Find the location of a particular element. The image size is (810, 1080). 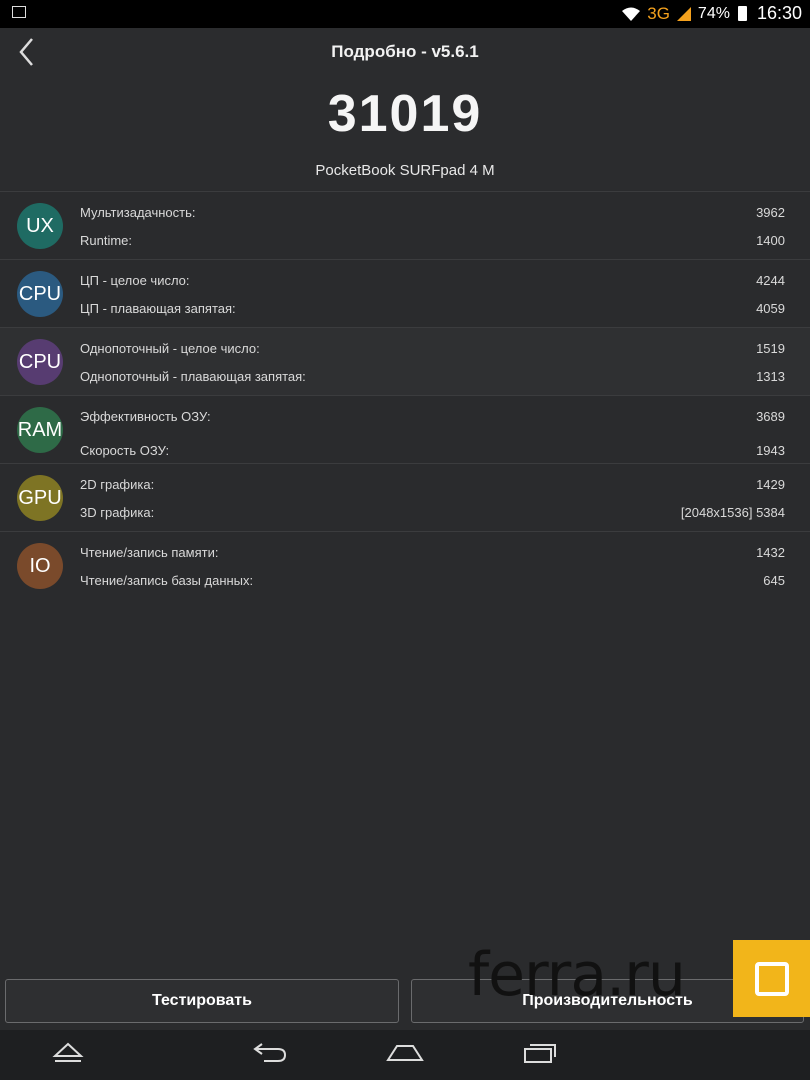

ferra-logo is located at coordinates (771, 978).